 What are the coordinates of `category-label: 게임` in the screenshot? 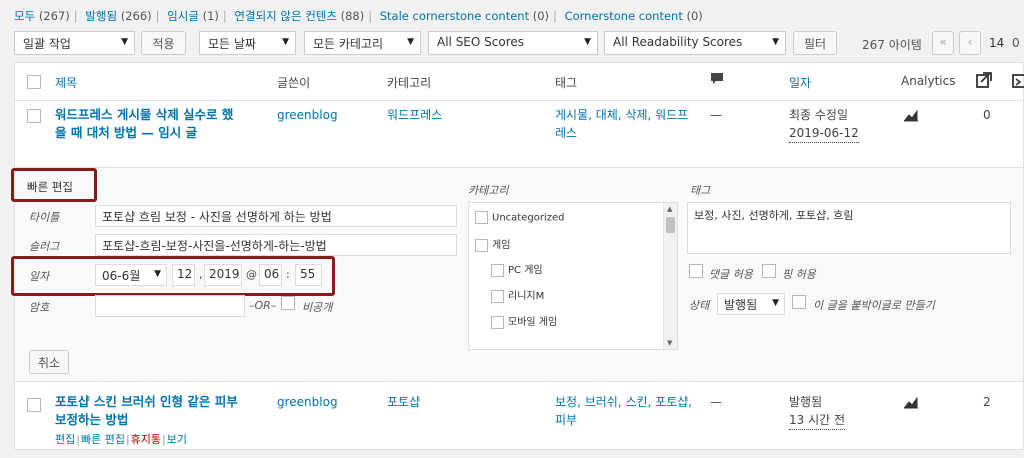 It's located at (501, 245).